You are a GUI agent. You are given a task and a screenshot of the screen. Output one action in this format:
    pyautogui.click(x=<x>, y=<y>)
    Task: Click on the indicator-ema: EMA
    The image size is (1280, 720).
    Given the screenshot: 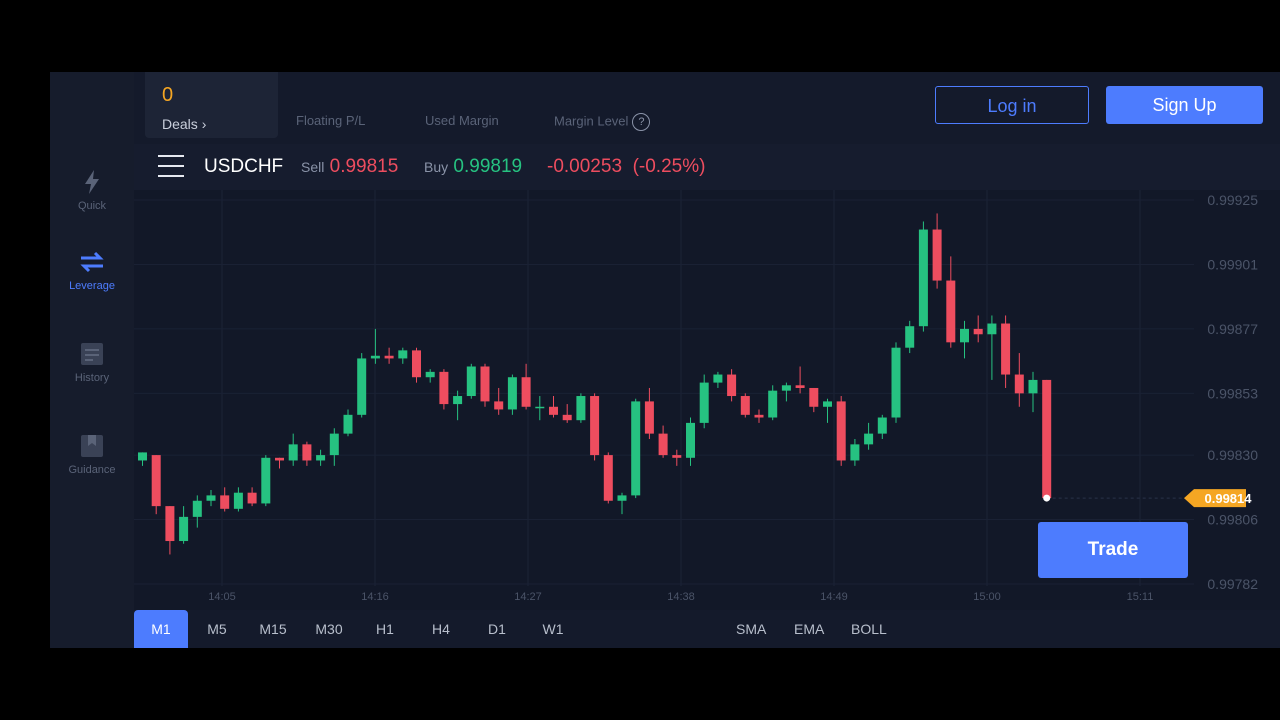 What is the action you would take?
    pyautogui.click(x=809, y=629)
    